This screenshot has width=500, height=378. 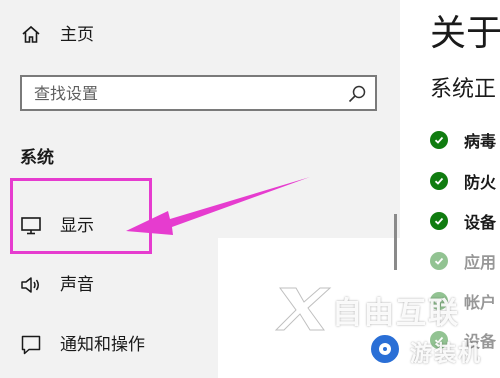 I want to click on page-title: 关于, so click(x=465, y=33).